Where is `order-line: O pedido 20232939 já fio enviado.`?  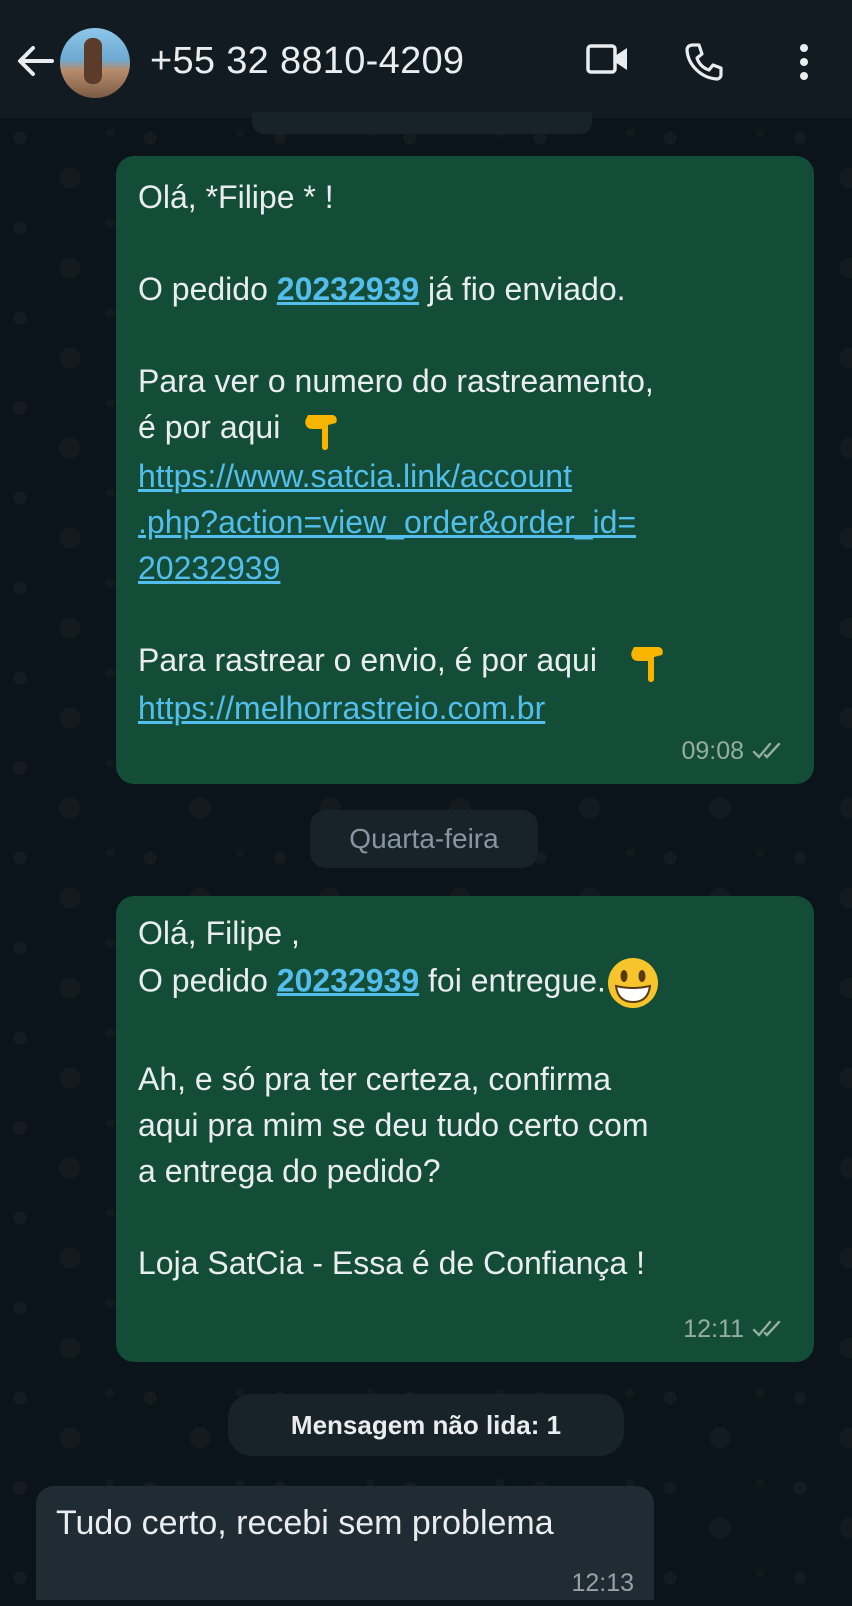 order-line: O pedido 20232939 já fio enviado. is located at coordinates (382, 289).